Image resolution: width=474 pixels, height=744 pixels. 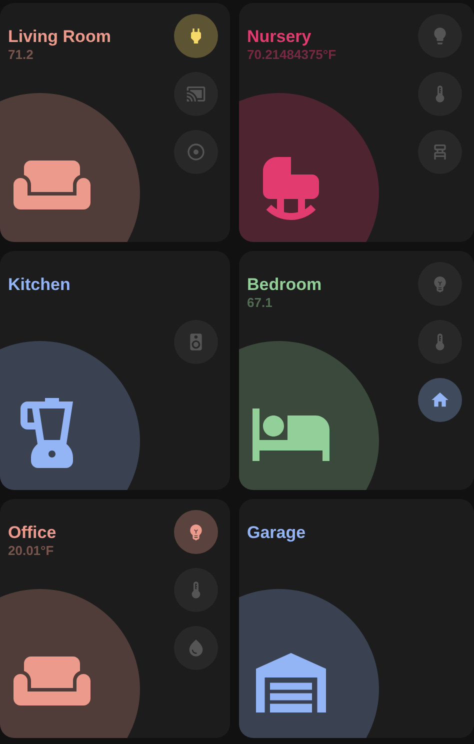 I want to click on room-name: Garage, so click(x=276, y=533).